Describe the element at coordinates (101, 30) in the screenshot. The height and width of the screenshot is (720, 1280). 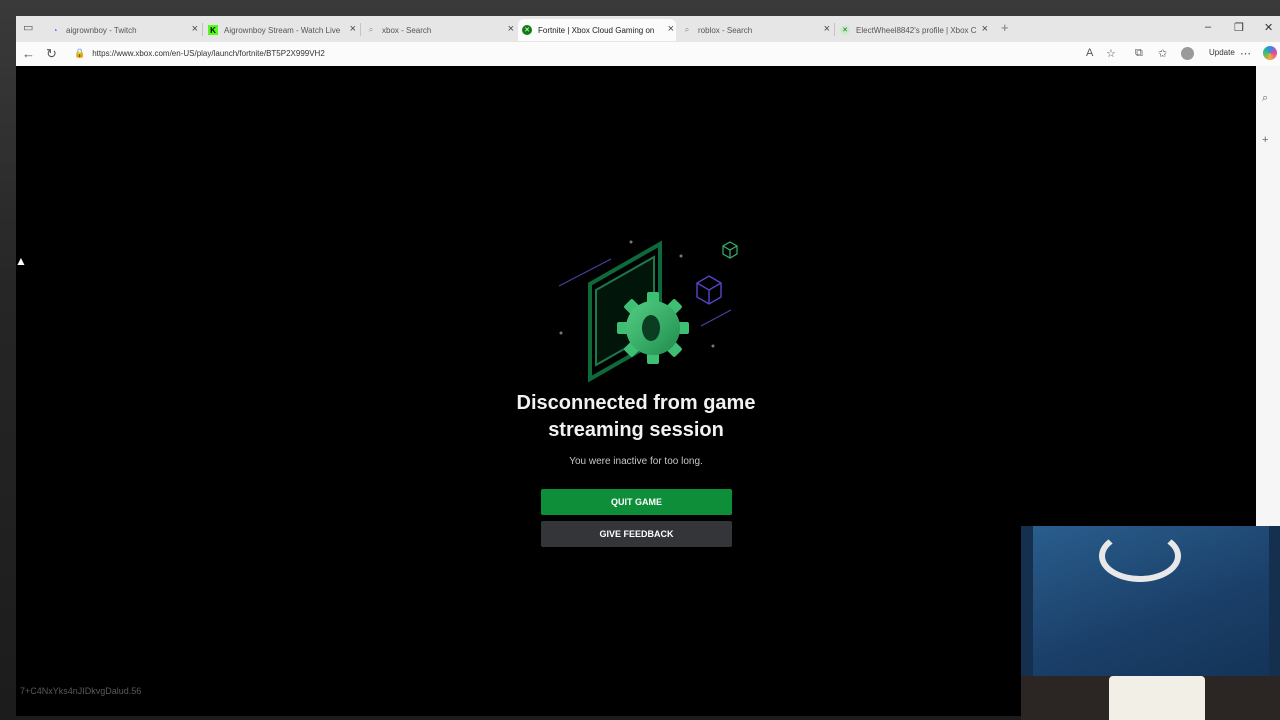
I see `tab-title: aigrownboy - Twitch` at that location.